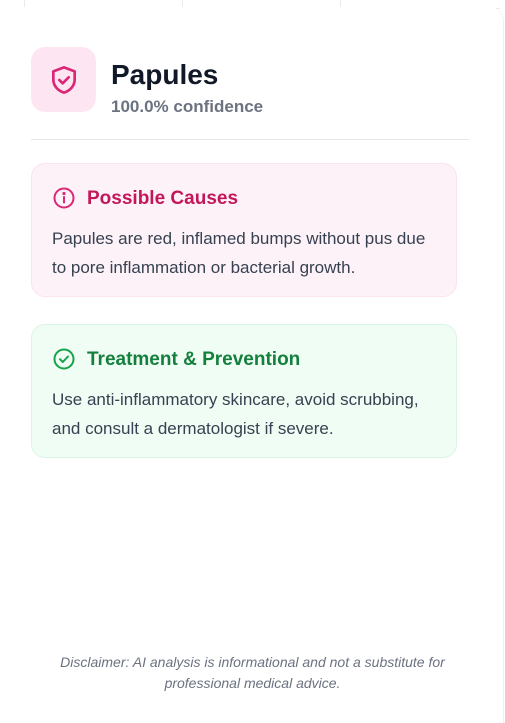  What do you see at coordinates (187, 106) in the screenshot?
I see `confidence-label: 100.0% confidence` at bounding box center [187, 106].